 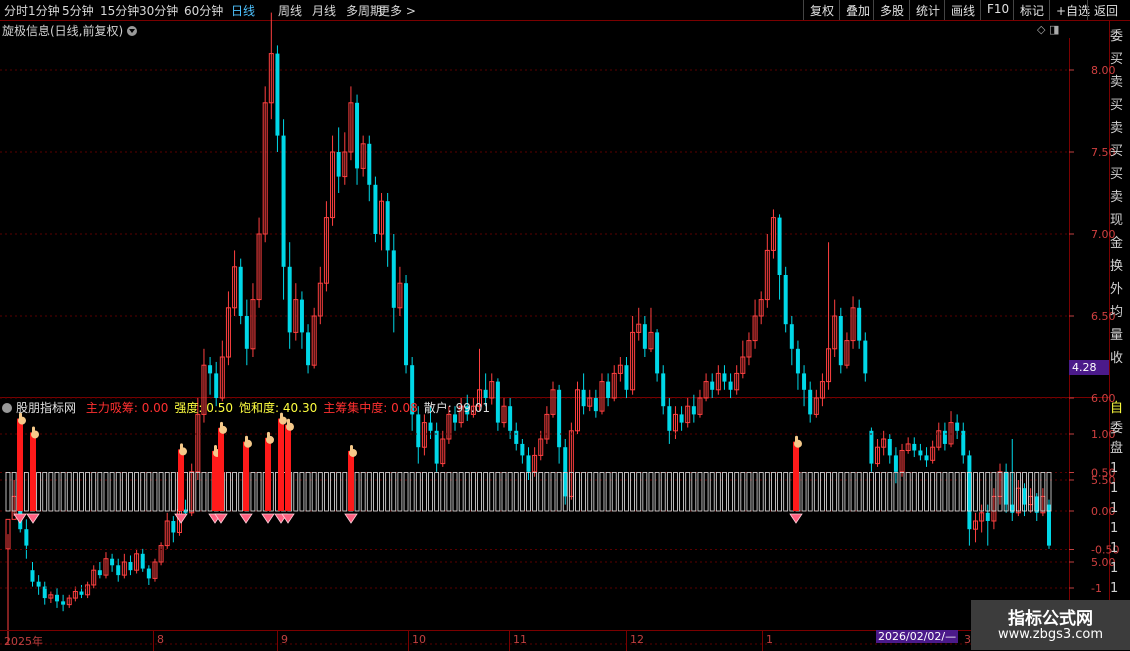 I want to click on side-label: 自, so click(x=1117, y=408).